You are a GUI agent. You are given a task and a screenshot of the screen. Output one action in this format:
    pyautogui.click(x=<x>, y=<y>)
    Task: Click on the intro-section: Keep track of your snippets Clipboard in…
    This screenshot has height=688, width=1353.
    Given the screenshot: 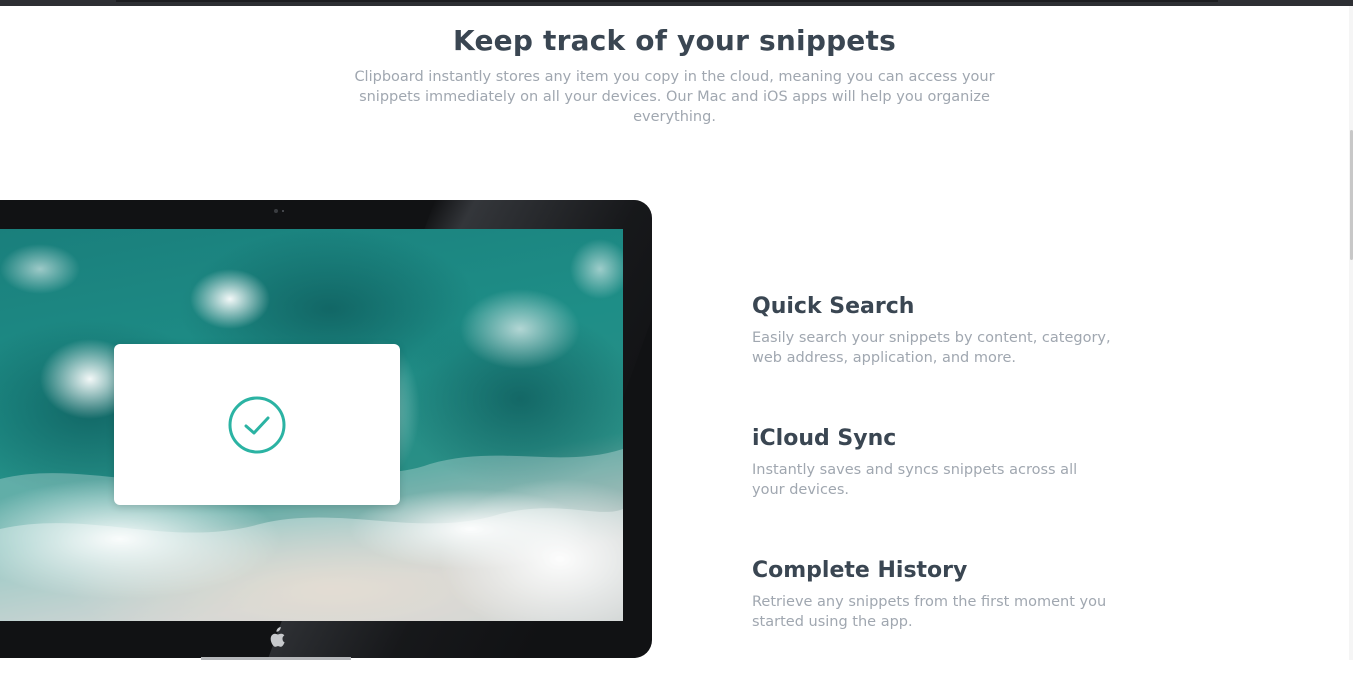 What is the action you would take?
    pyautogui.click(x=674, y=75)
    